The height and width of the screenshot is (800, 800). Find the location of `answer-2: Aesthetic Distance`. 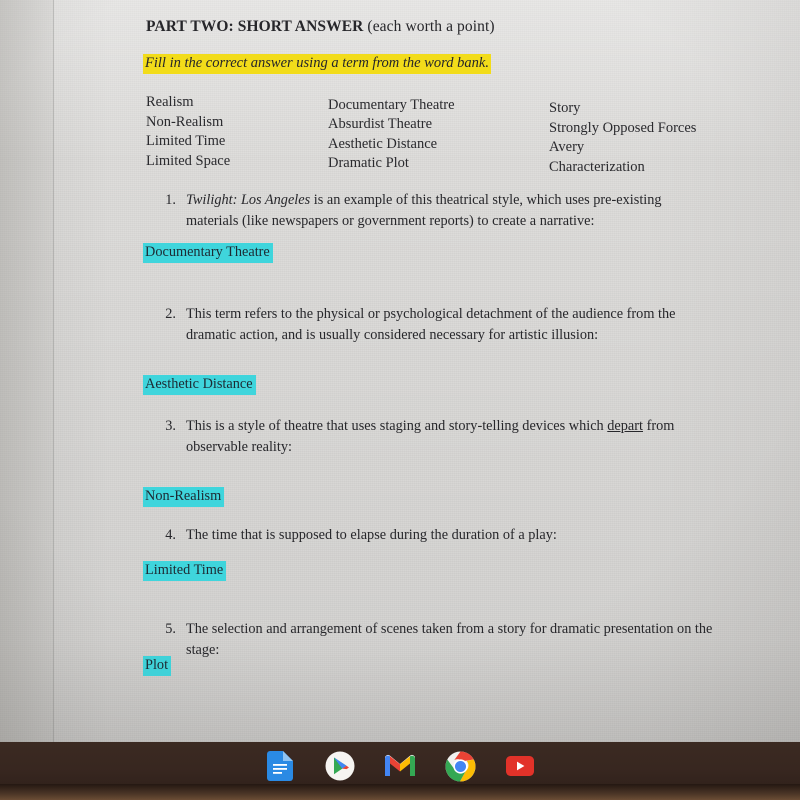

answer-2: Aesthetic Distance is located at coordinates (199, 385).